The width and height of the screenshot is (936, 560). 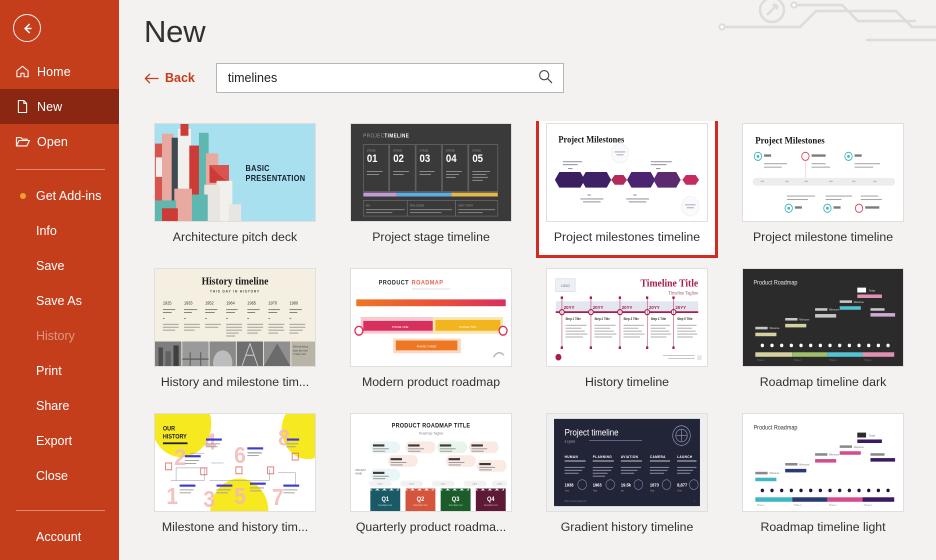 What do you see at coordinates (180, 78) in the screenshot?
I see `back-button-label: Back` at bounding box center [180, 78].